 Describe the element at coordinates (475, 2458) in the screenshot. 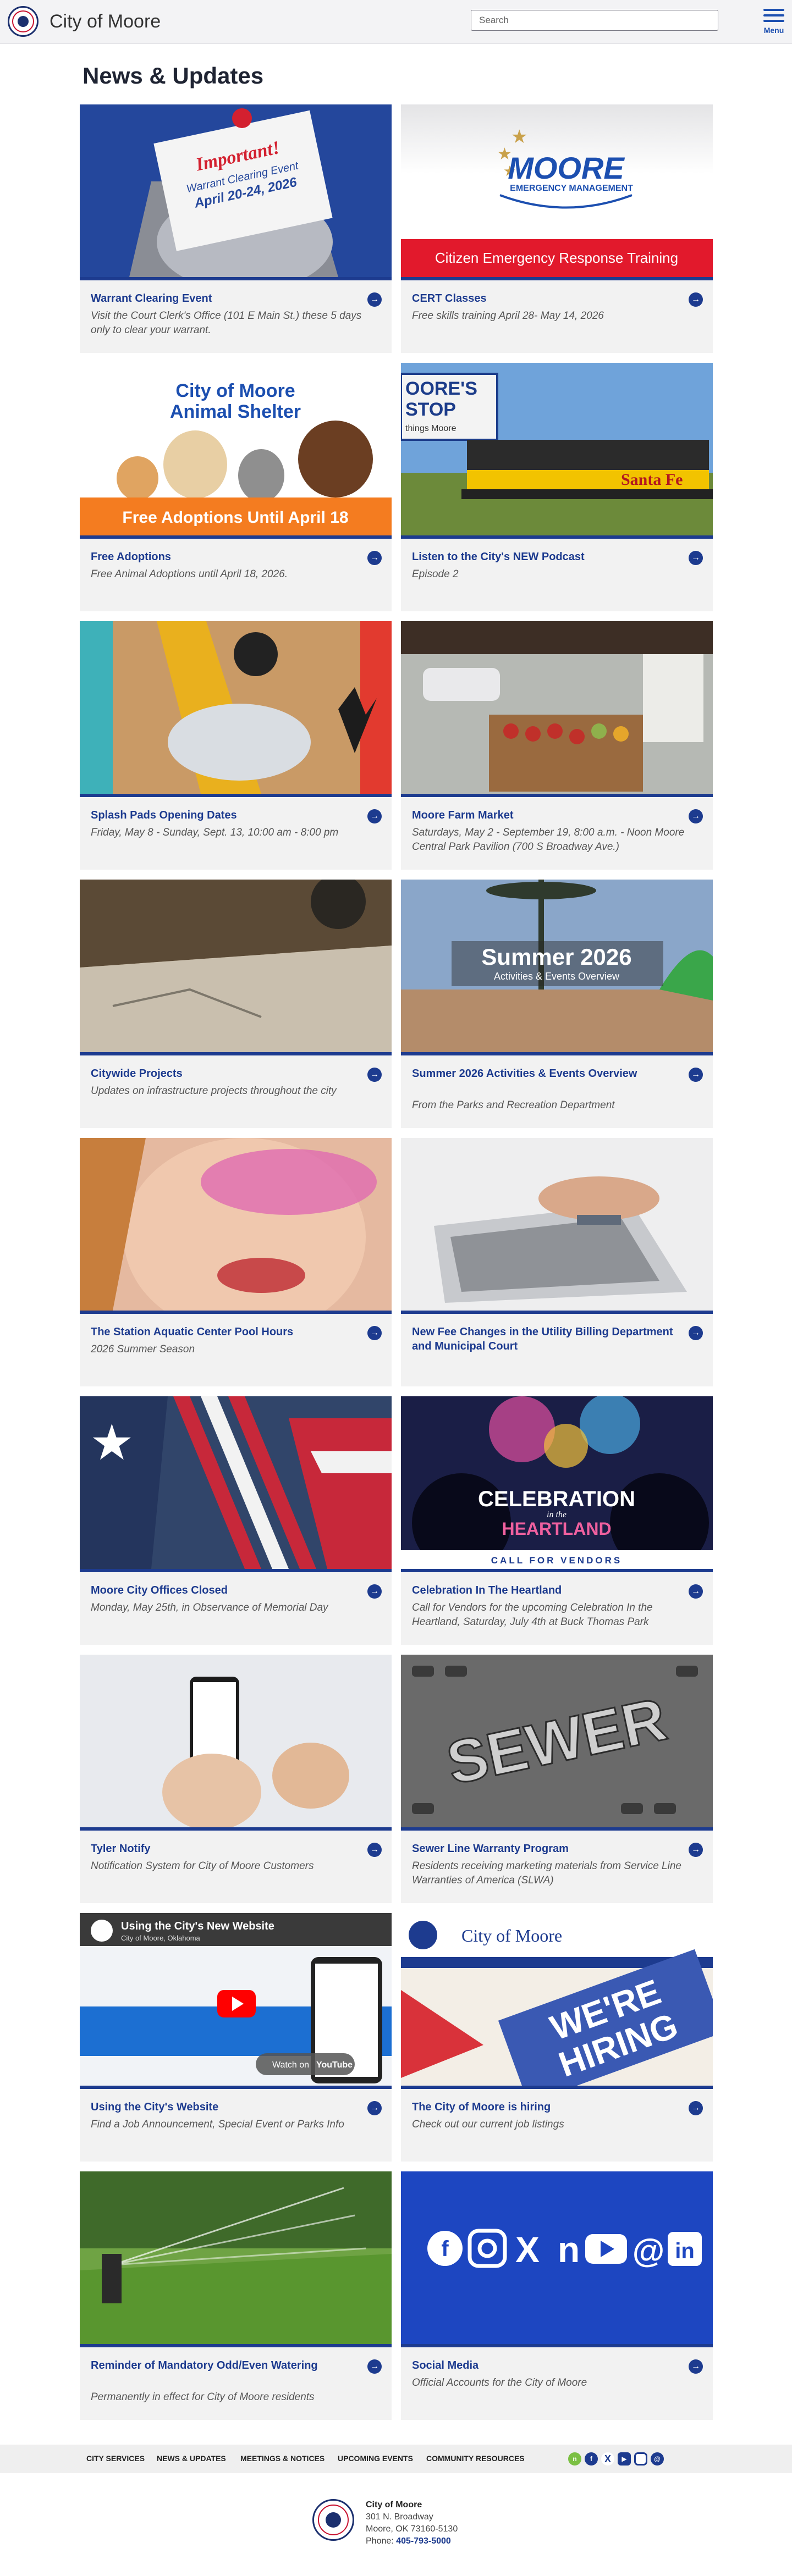

I see `footer-link-community: COMMUNITY RESOURCES` at that location.